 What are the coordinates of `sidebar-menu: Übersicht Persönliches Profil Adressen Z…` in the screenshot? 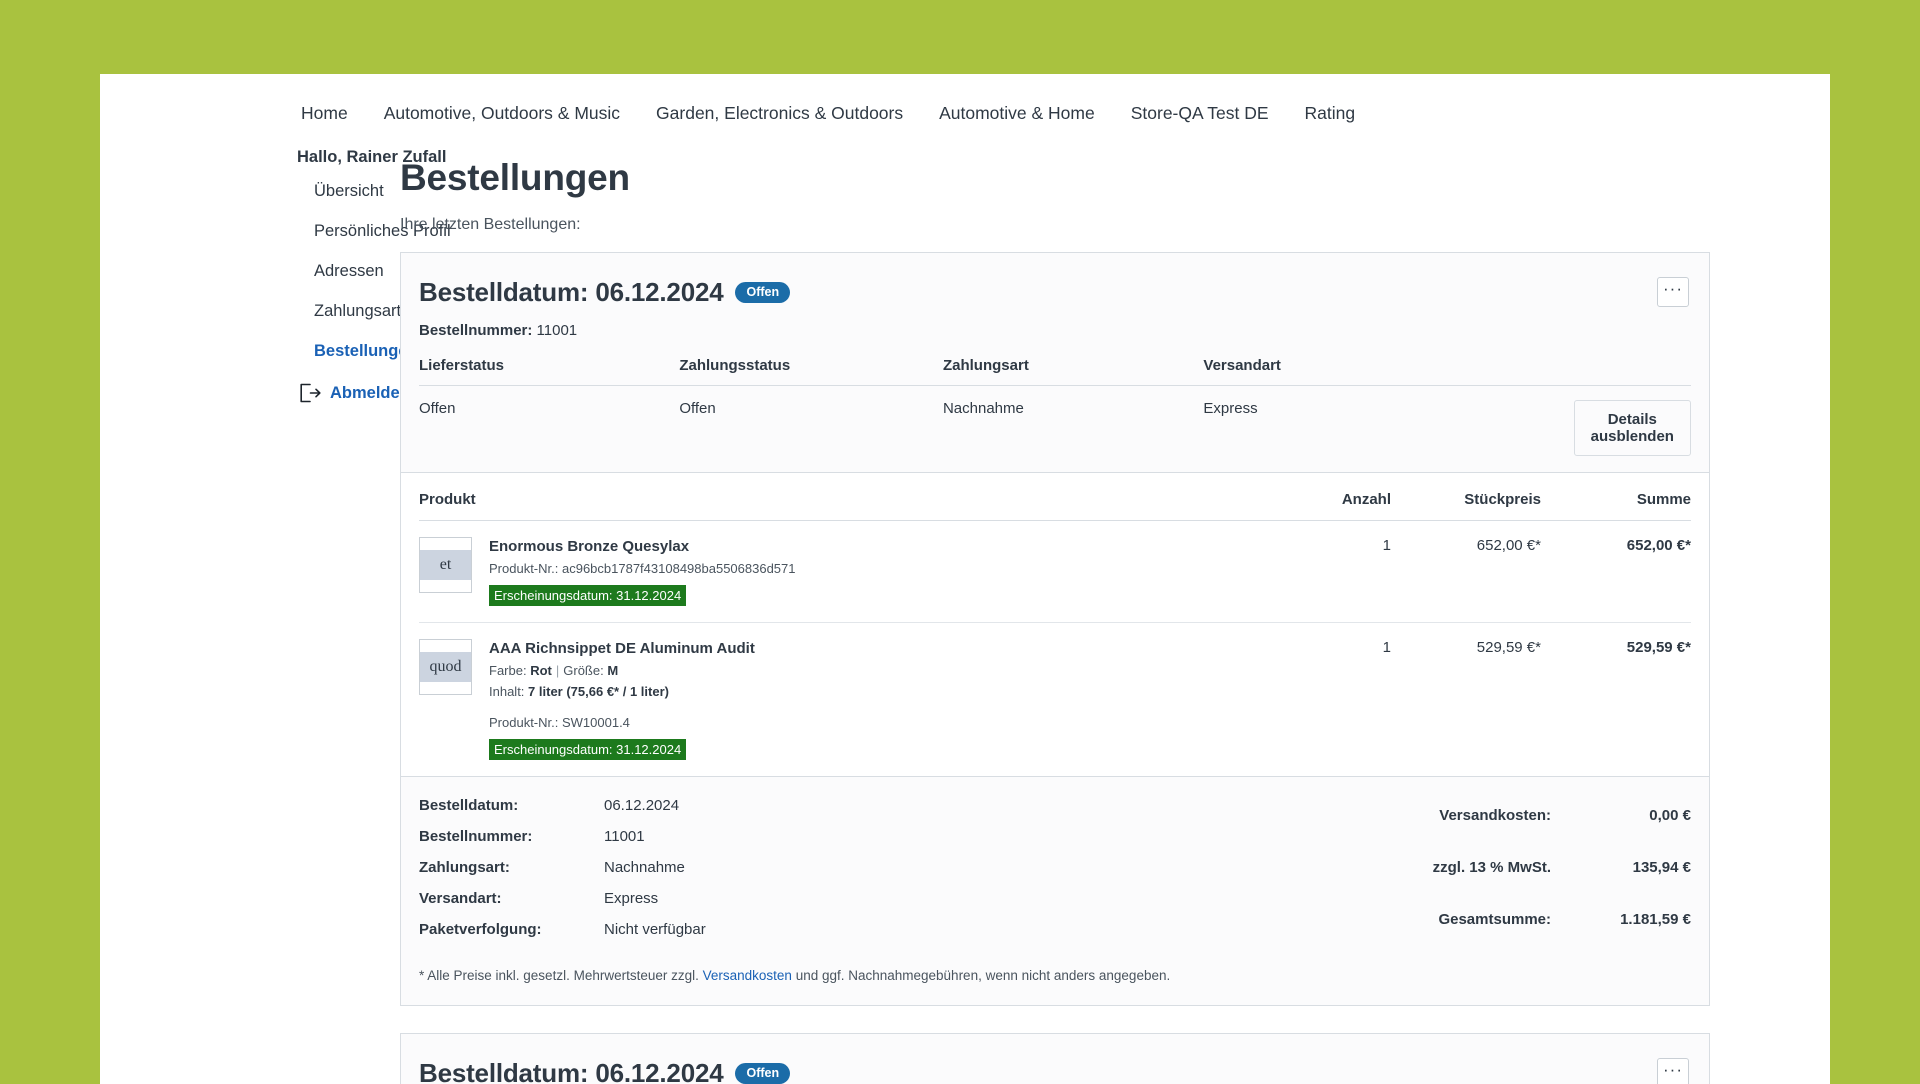 It's located at (374, 271).